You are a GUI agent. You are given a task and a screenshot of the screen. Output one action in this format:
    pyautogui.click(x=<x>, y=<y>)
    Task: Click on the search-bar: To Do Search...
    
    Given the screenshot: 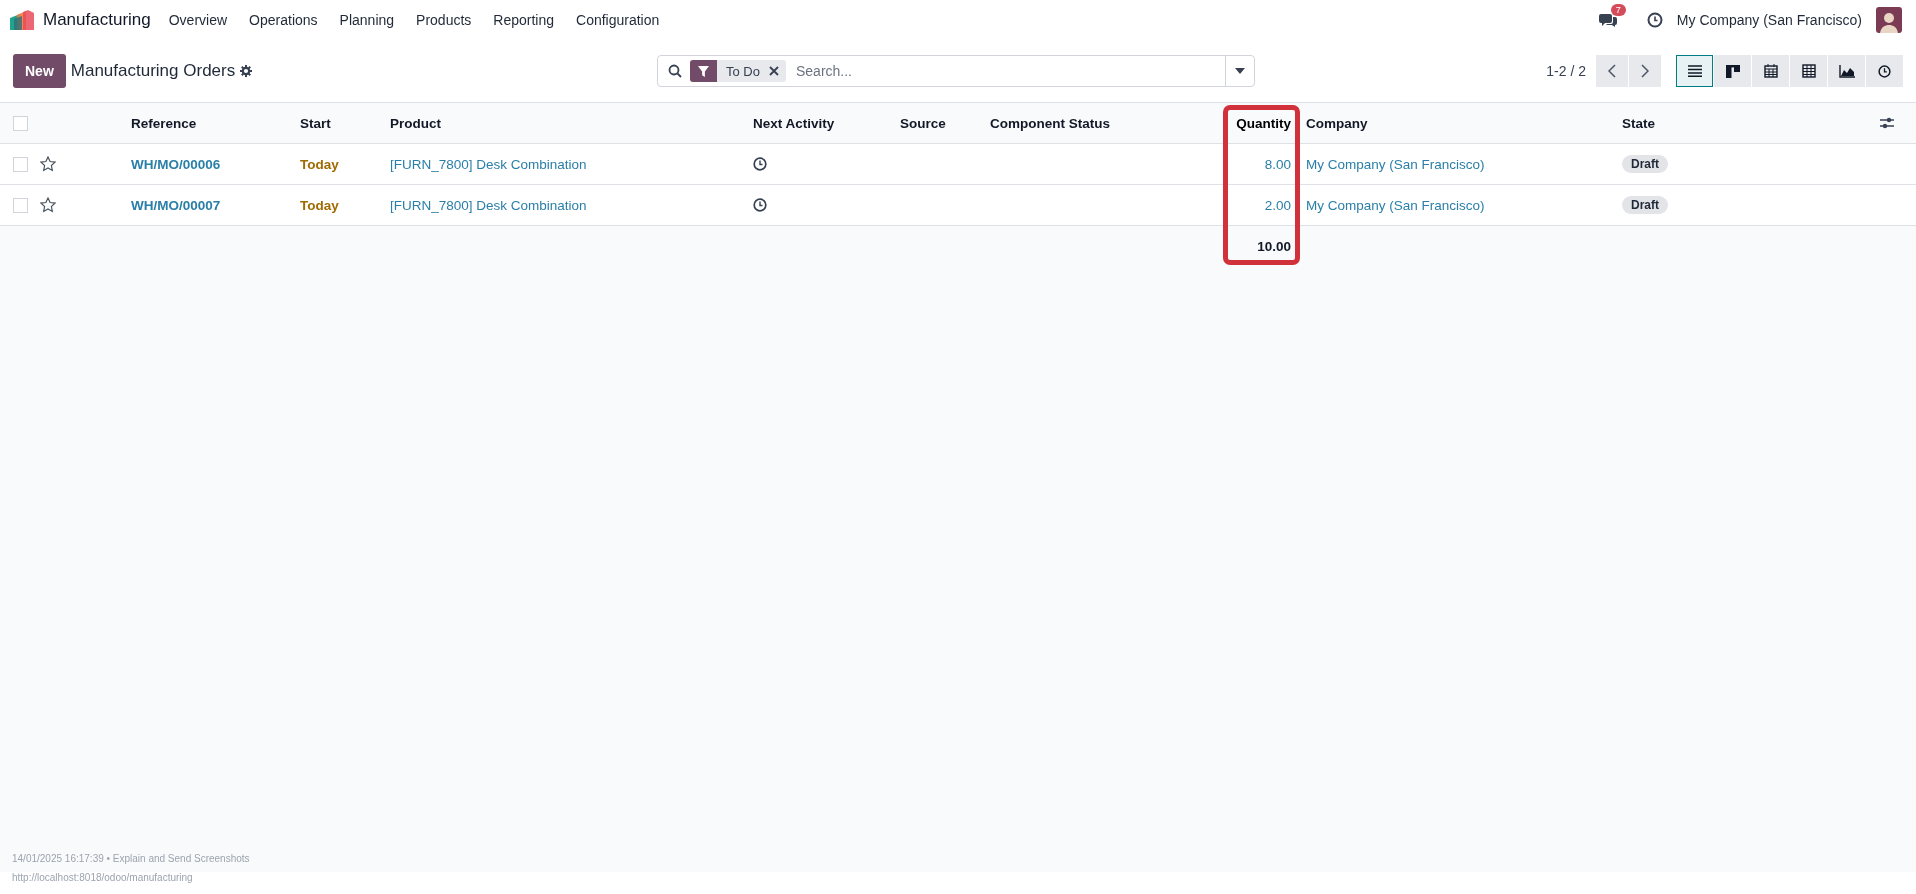 What is the action you would take?
    pyautogui.click(x=956, y=71)
    